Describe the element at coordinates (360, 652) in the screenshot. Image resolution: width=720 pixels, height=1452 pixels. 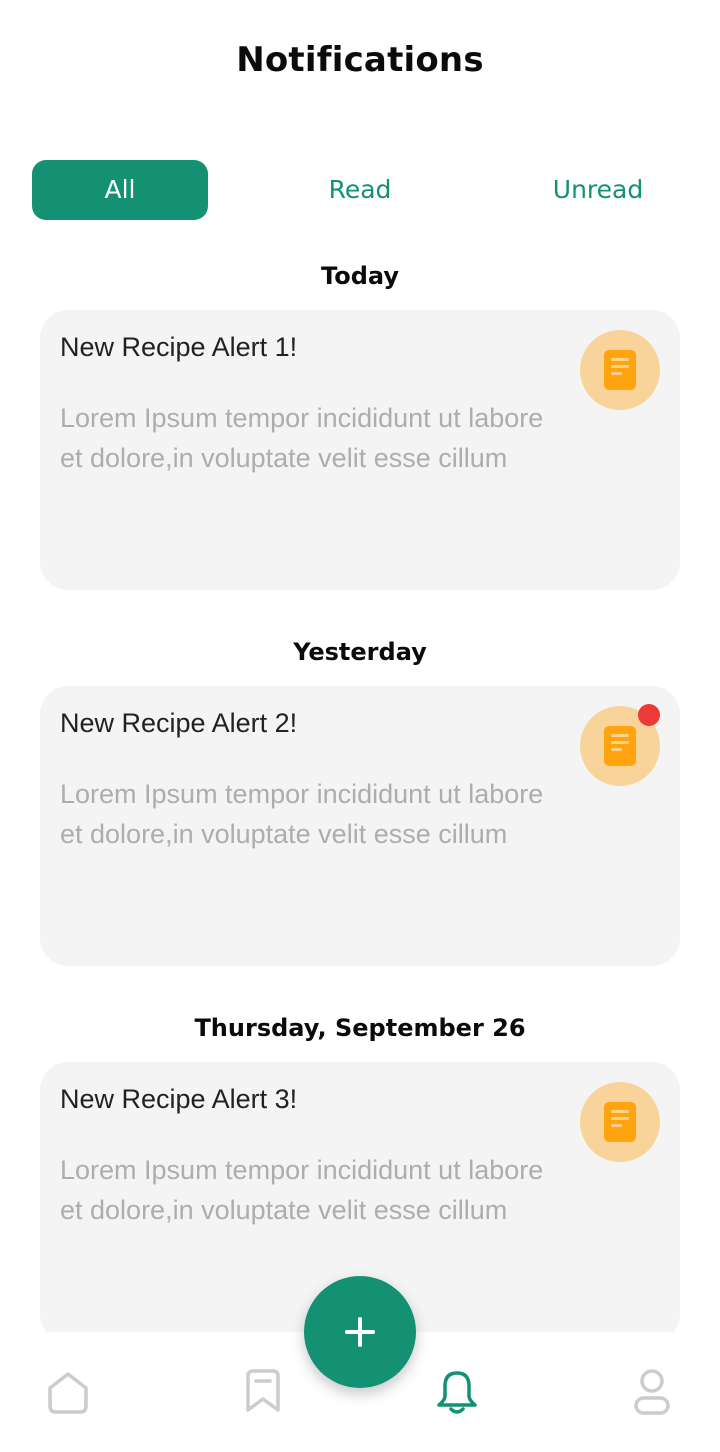
I see `section-heading-yesterday: Yesterday` at that location.